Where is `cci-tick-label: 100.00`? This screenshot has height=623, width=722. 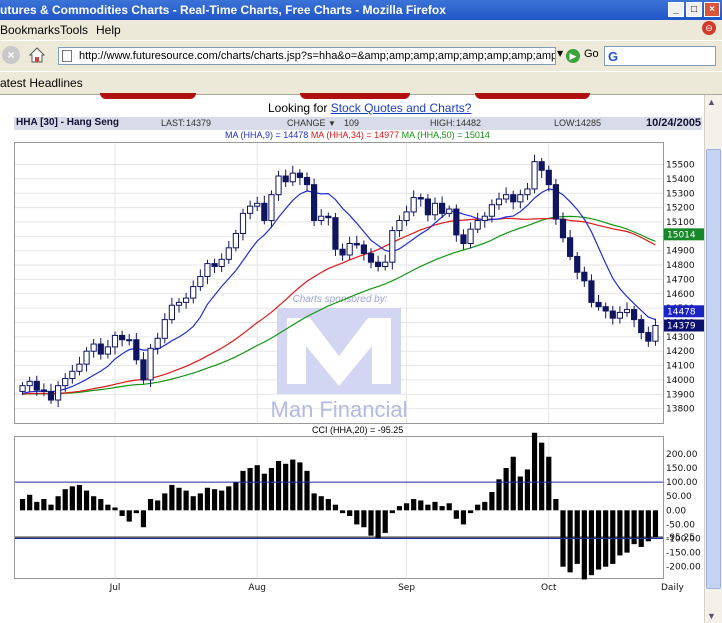 cci-tick-label: 100.00 is located at coordinates (682, 483).